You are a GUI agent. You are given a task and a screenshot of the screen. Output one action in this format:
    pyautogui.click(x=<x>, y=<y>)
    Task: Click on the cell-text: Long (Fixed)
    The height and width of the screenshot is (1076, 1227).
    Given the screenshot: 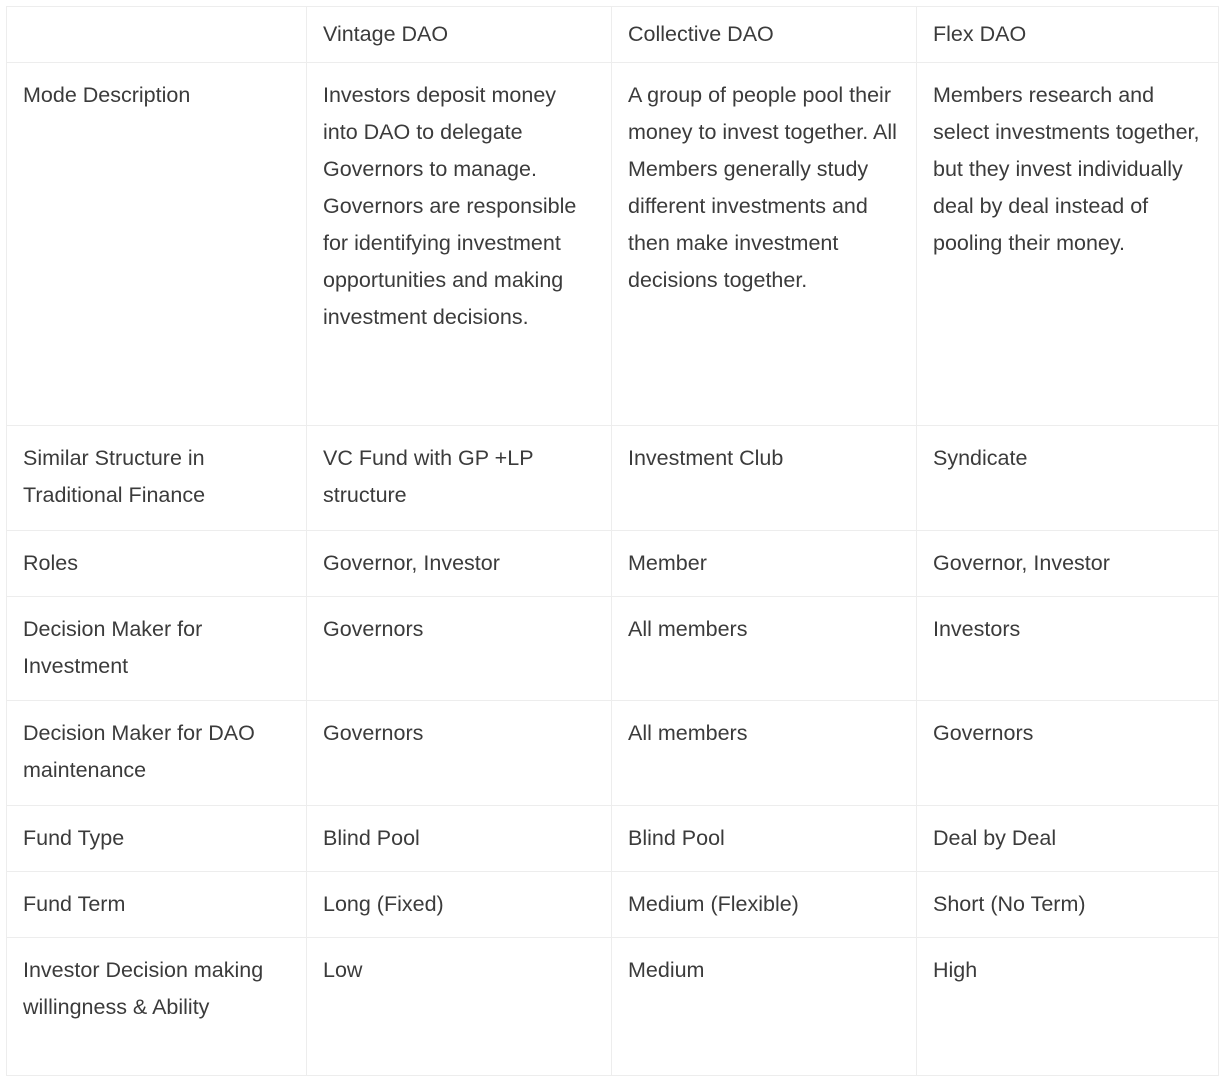 What is the action you would take?
    pyautogui.click(x=383, y=904)
    